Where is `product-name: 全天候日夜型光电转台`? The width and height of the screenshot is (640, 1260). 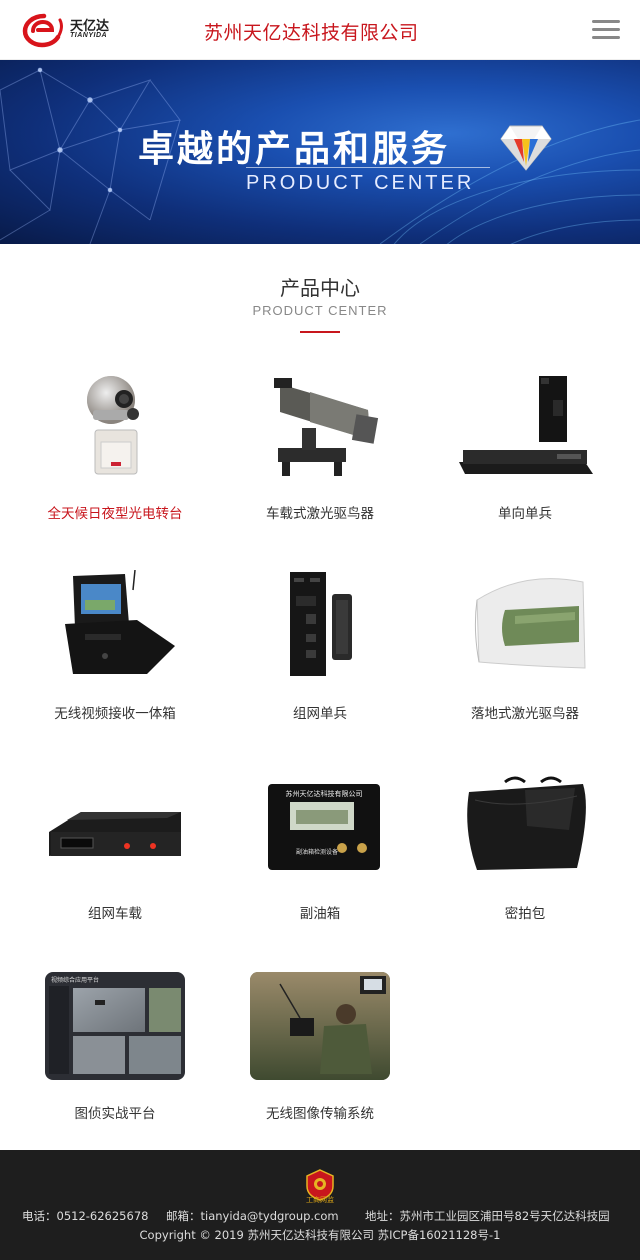
product-name: 全天候日夜型光电转台 is located at coordinates (115, 512).